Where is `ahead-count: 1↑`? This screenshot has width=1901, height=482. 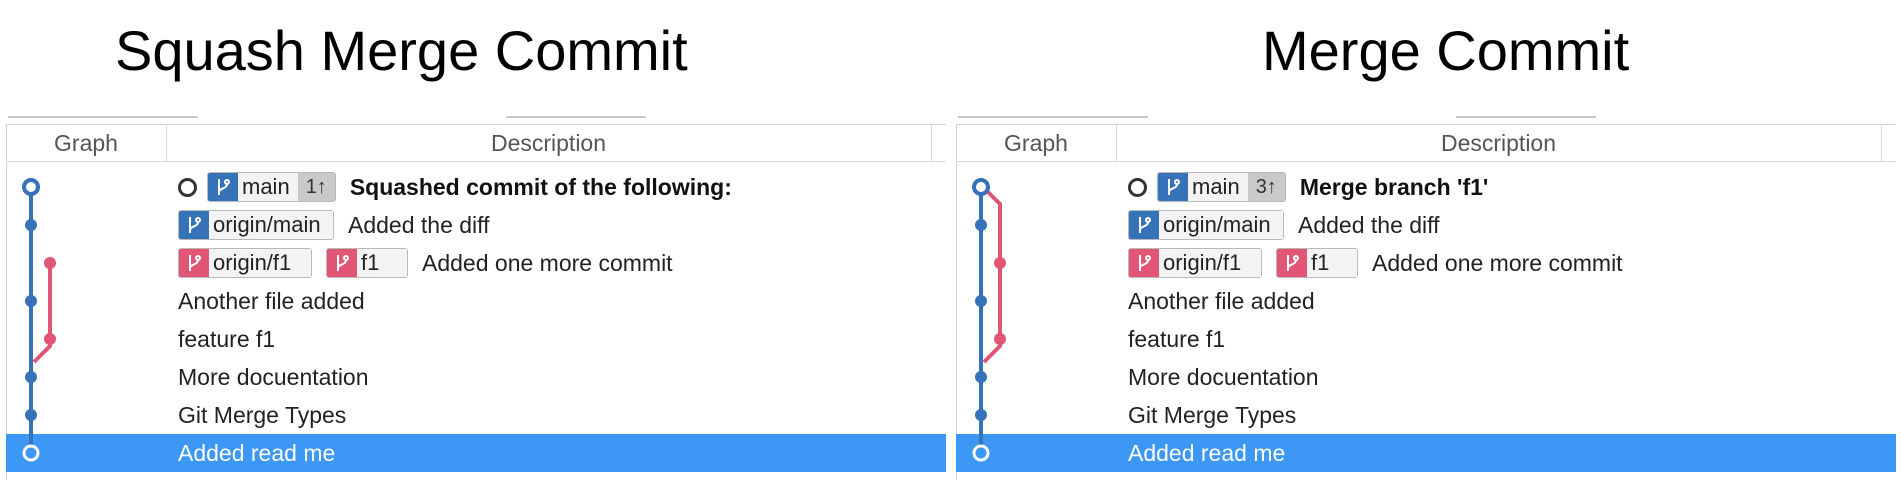 ahead-count: 1↑ is located at coordinates (316, 187).